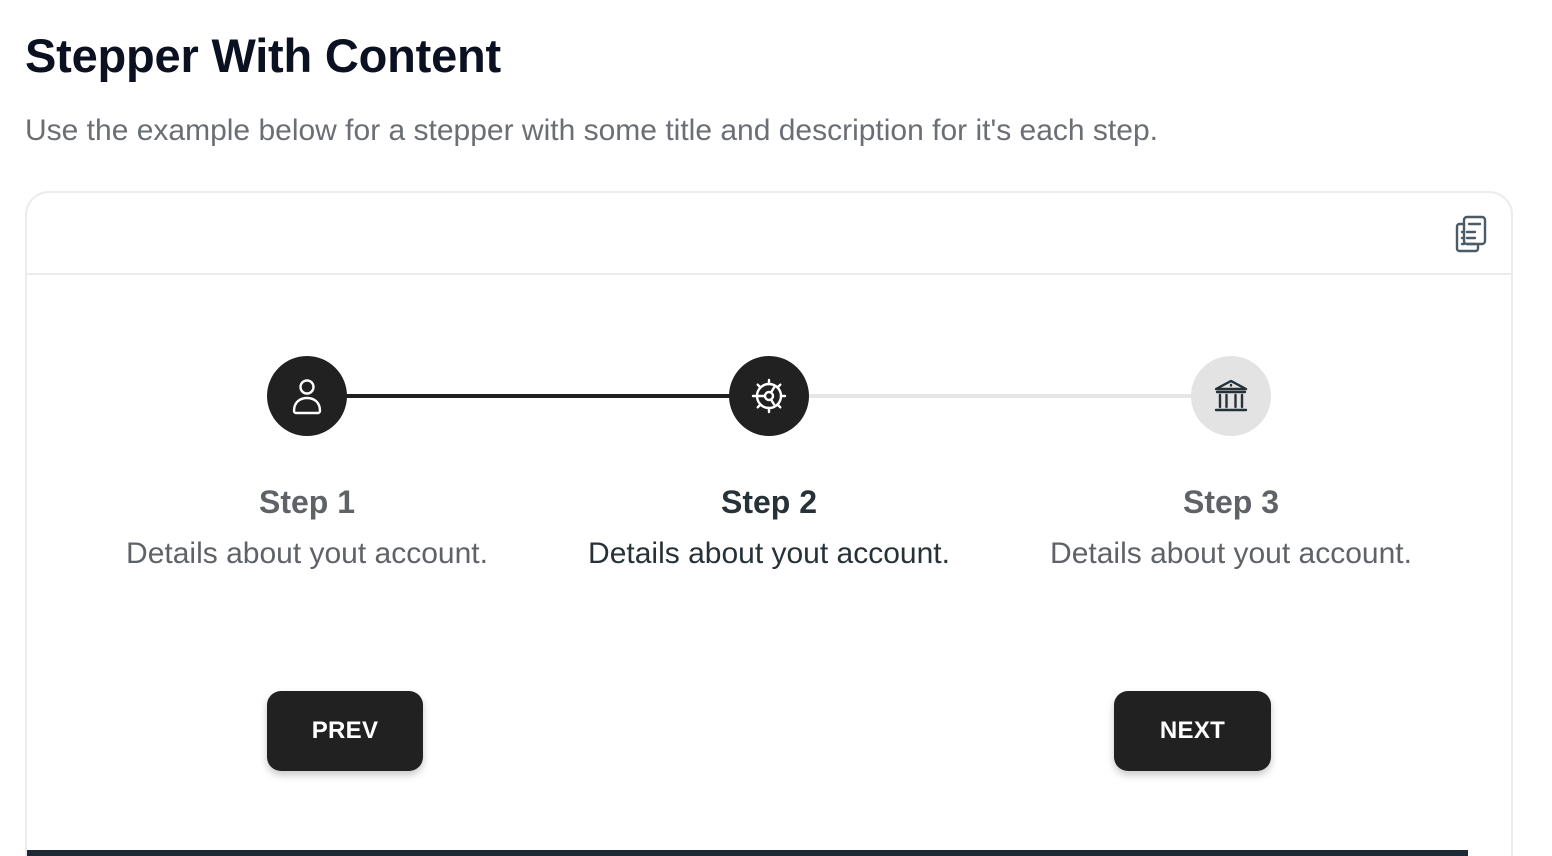  What do you see at coordinates (307, 553) in the screenshot?
I see `step-1-description: Details about yout account.` at bounding box center [307, 553].